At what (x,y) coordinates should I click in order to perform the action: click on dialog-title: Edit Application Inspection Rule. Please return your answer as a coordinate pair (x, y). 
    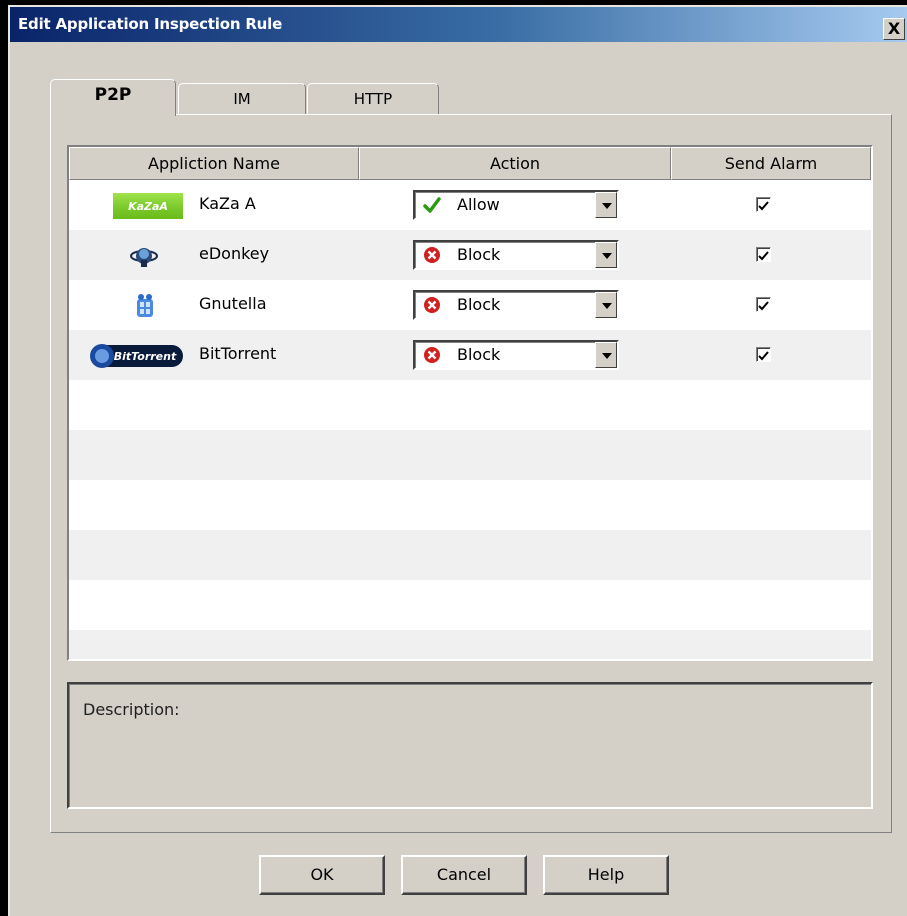
    Looking at the image, I should click on (150, 24).